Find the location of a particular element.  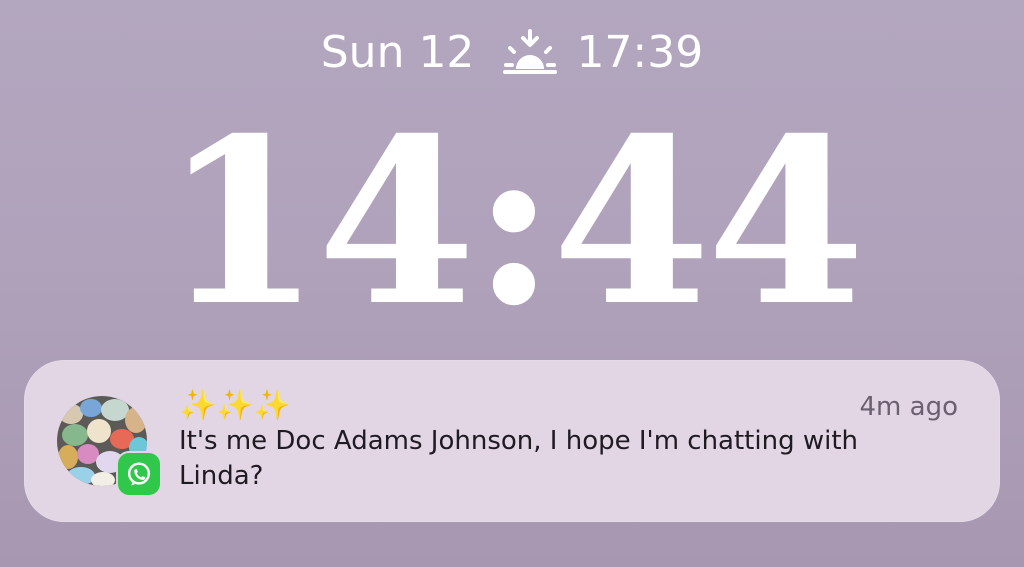

lock-date: Sun 12 is located at coordinates (397, 52).